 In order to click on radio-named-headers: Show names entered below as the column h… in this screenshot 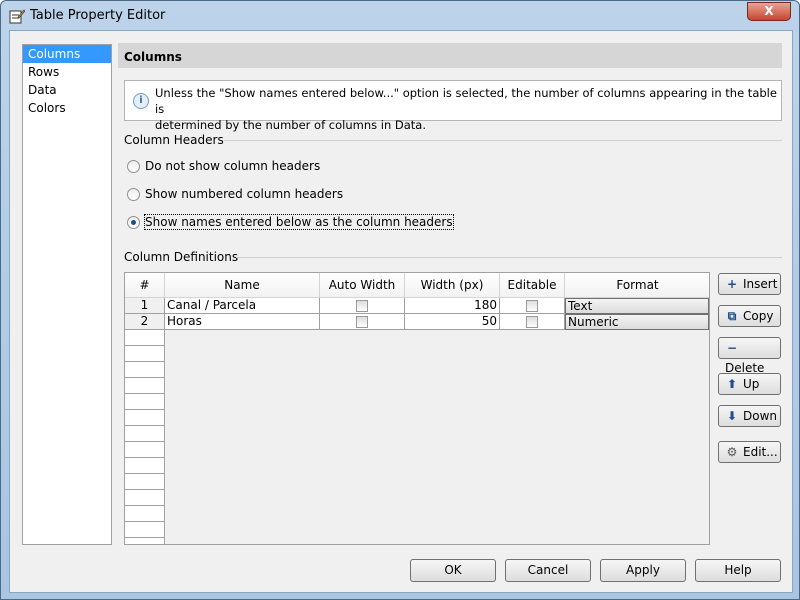, I will do `click(290, 222)`.